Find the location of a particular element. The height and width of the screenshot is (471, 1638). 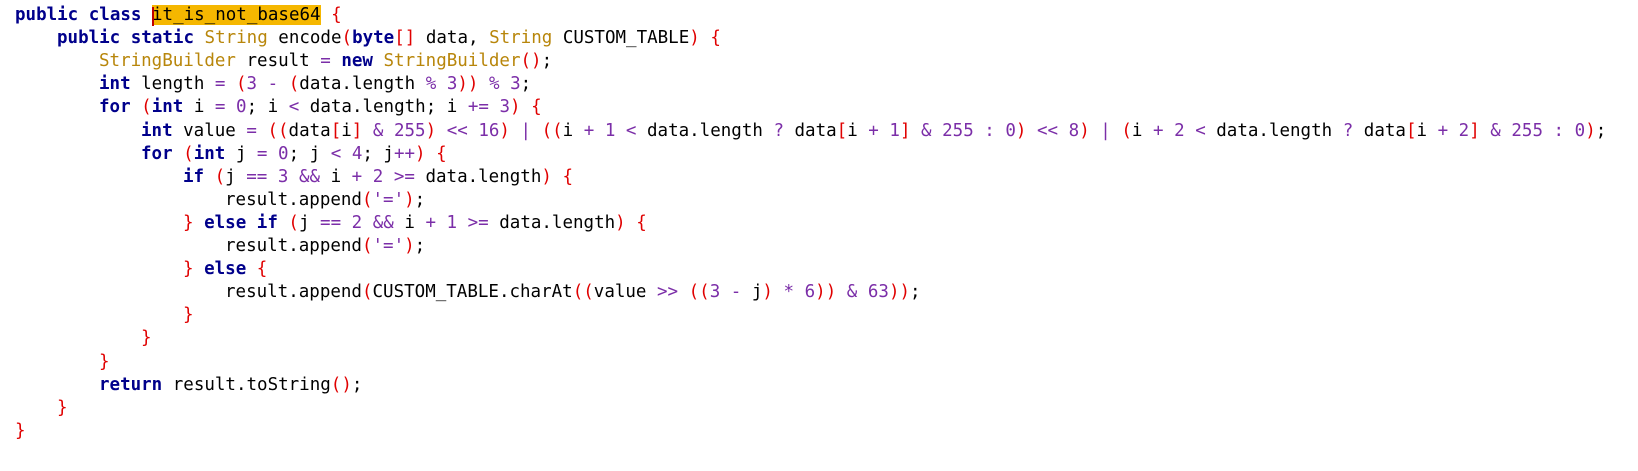

operator-token: < is located at coordinates (631, 130).